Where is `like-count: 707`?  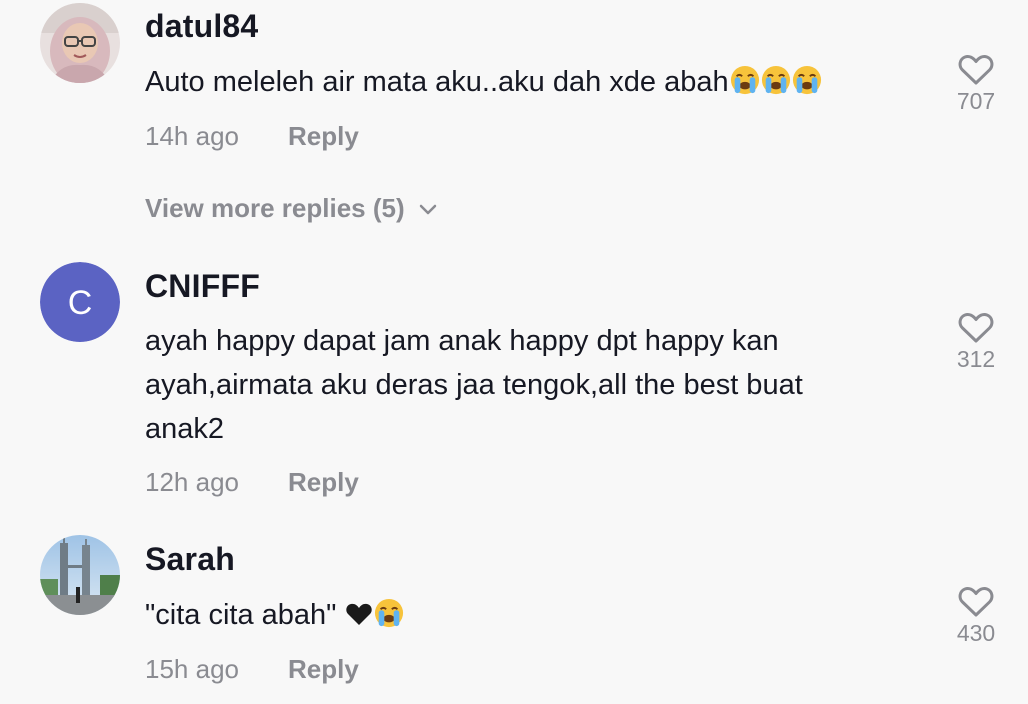
like-count: 707 is located at coordinates (976, 101).